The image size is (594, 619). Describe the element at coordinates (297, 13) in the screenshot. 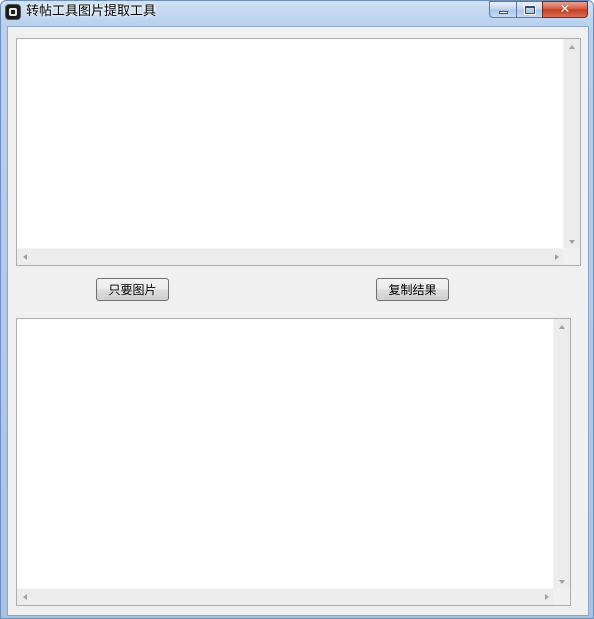

I see `title-bar: 转帖工具图片提取工具 ✕` at that location.